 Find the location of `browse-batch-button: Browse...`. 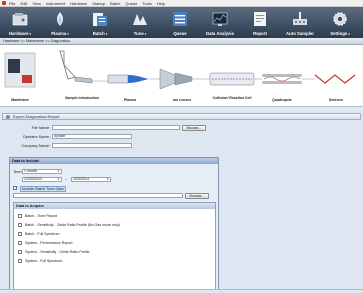

browse-batch-button: Browse... is located at coordinates (197, 195).